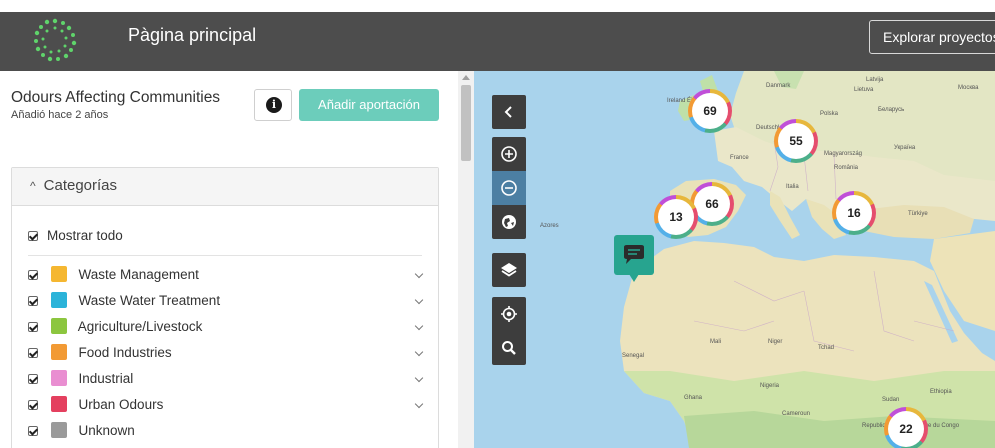 The image size is (995, 448). I want to click on cluster-marker: 16, so click(854, 213).